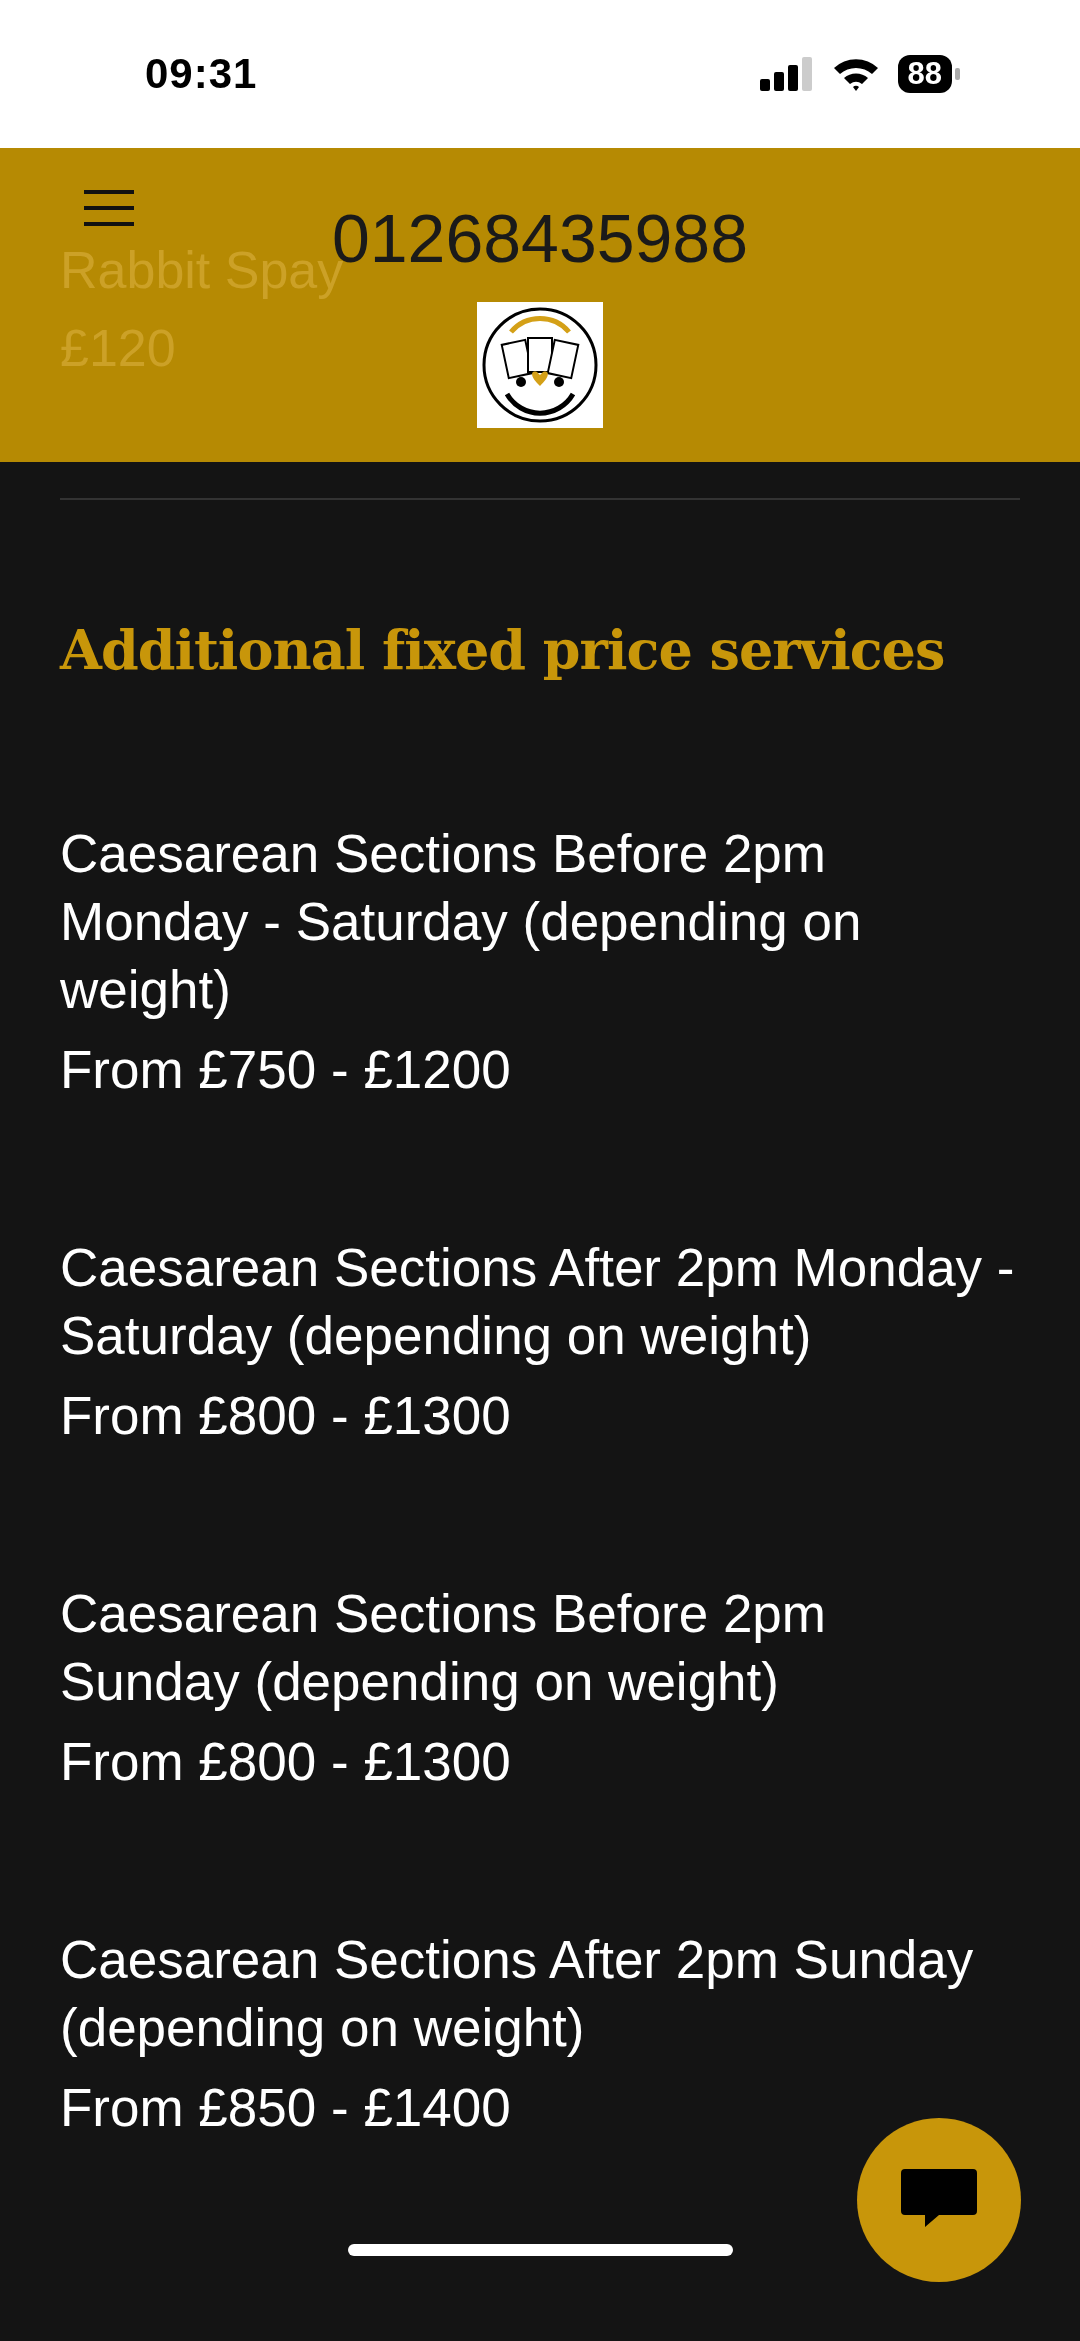 The height and width of the screenshot is (2341, 1080). Describe the element at coordinates (286, 1070) in the screenshot. I see `service-price: From £750 - £1200` at that location.